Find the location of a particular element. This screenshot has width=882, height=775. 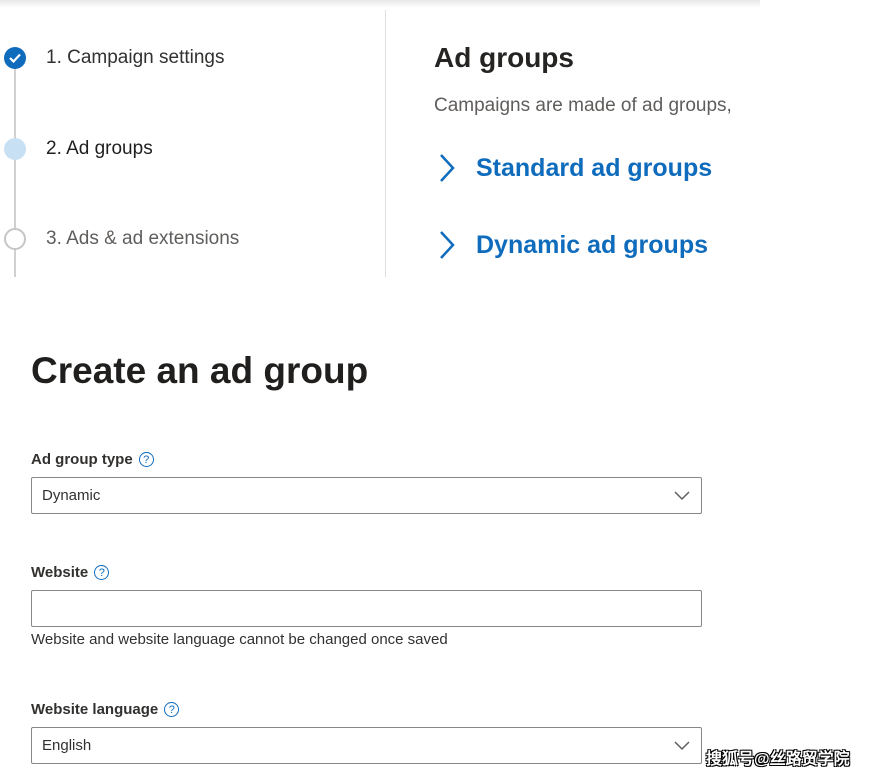

field-label: Website language is located at coordinates (95, 709).